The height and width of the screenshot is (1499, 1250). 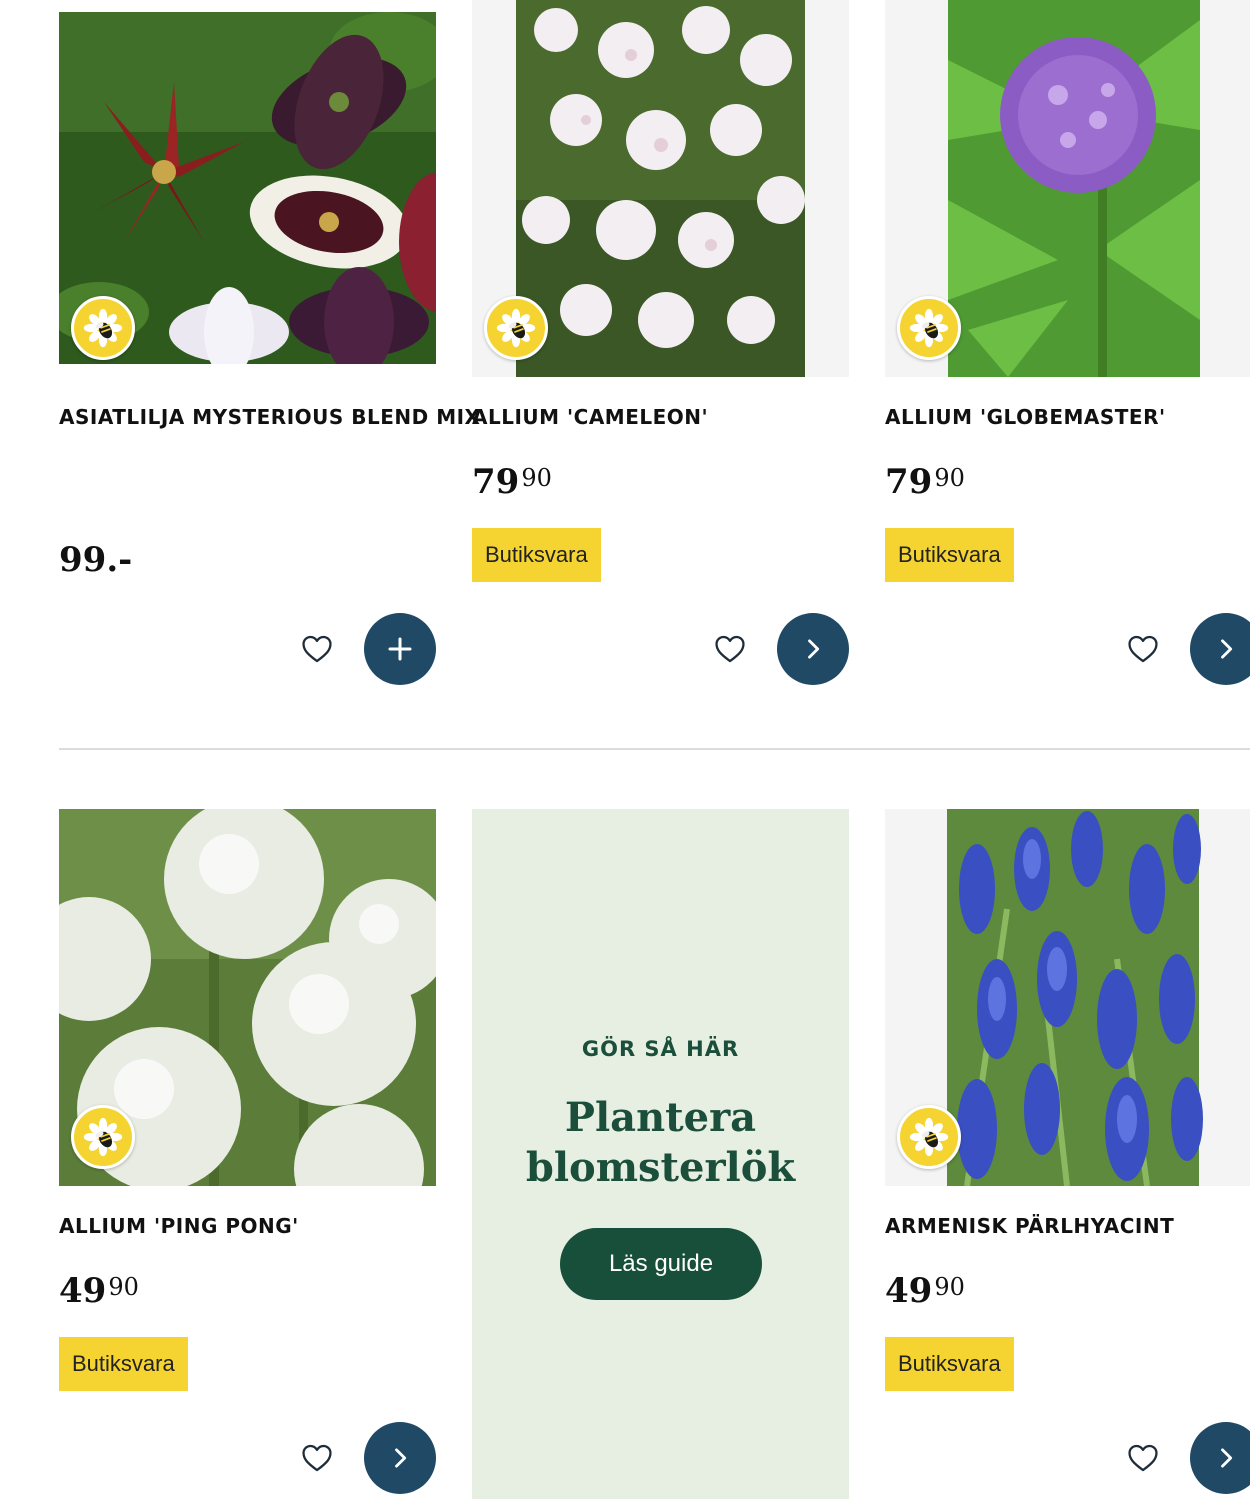 I want to click on plus-icon, so click(x=400, y=649).